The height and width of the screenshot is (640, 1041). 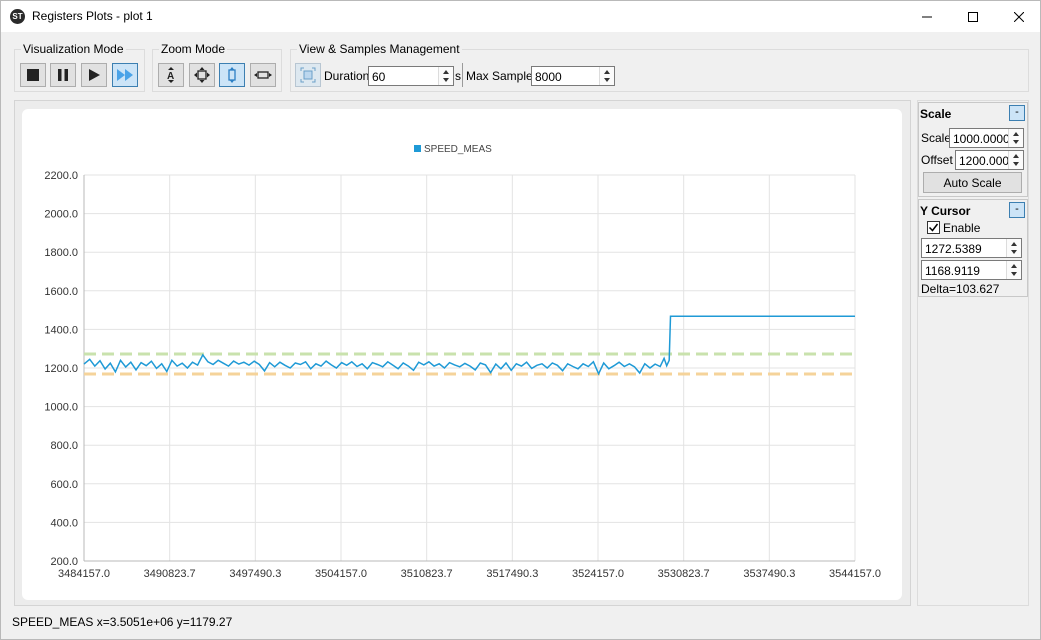 I want to click on y-tick-label: 200.0, so click(x=64, y=562).